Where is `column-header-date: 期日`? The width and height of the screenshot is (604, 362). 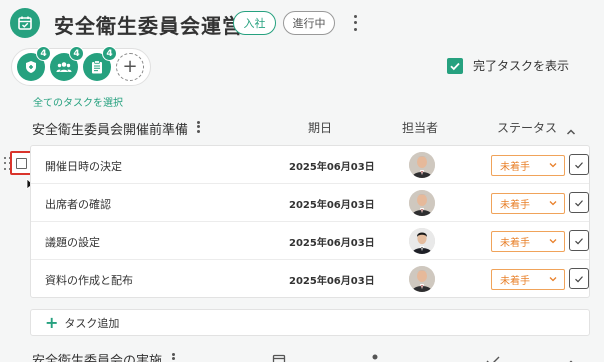
column-header-date: 期日 is located at coordinates (320, 128).